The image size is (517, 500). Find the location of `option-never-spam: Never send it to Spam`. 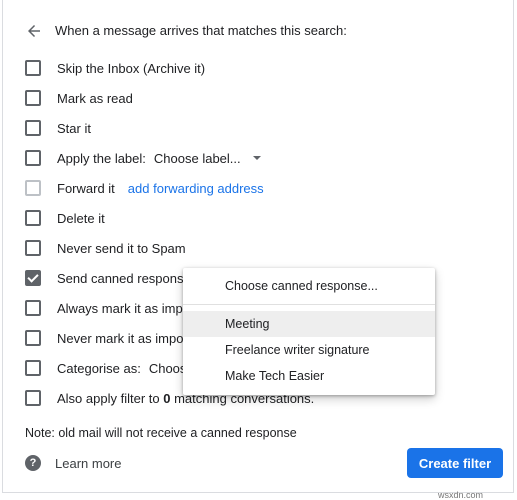

option-never-spam: Never send it to Spam is located at coordinates (105, 248).